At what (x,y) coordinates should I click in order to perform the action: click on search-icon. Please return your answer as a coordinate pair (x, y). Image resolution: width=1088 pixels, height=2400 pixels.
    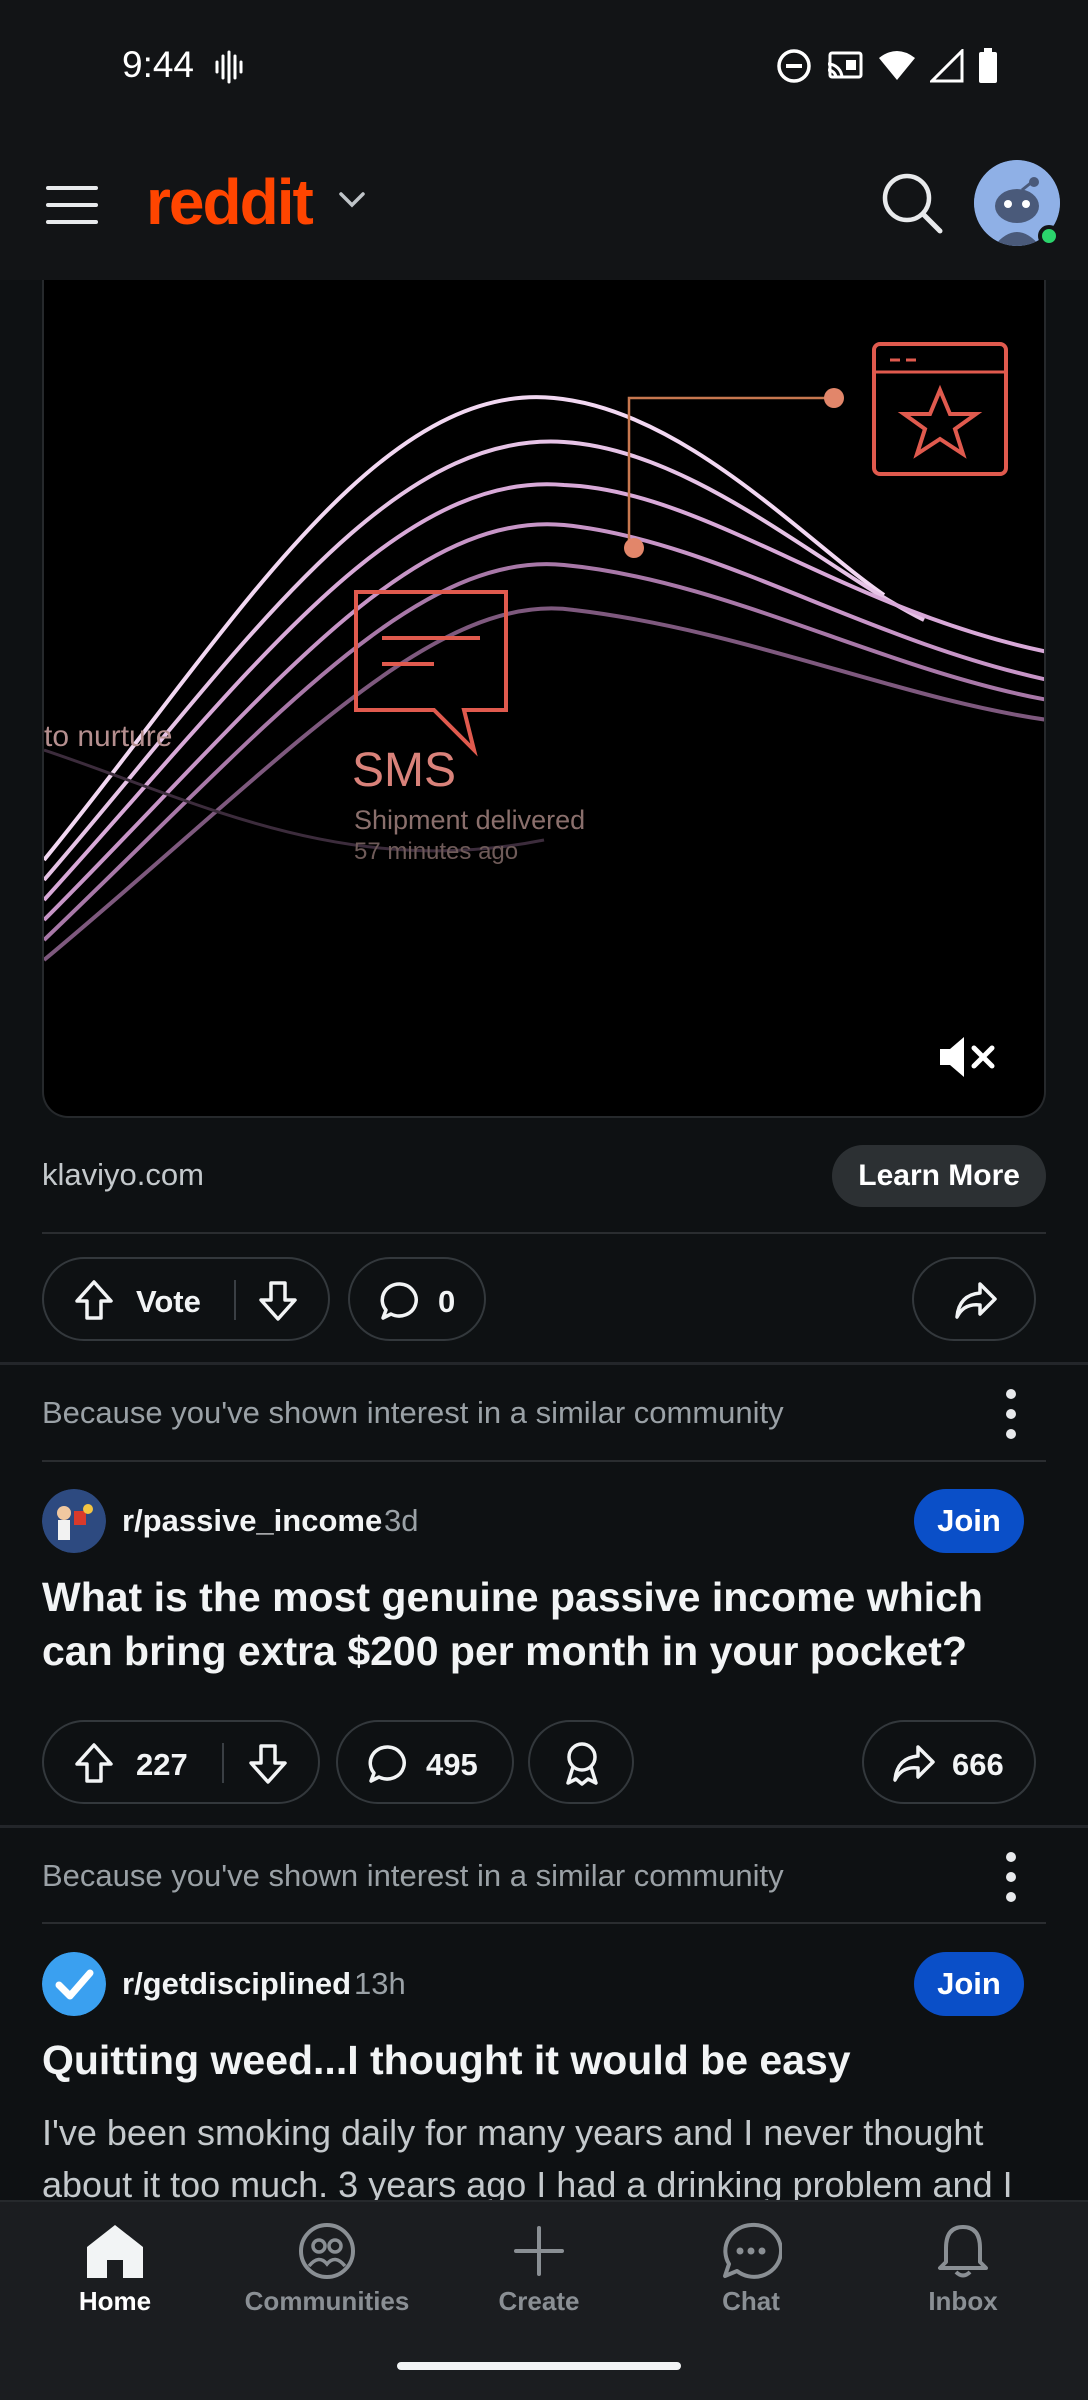
    Looking at the image, I should click on (912, 203).